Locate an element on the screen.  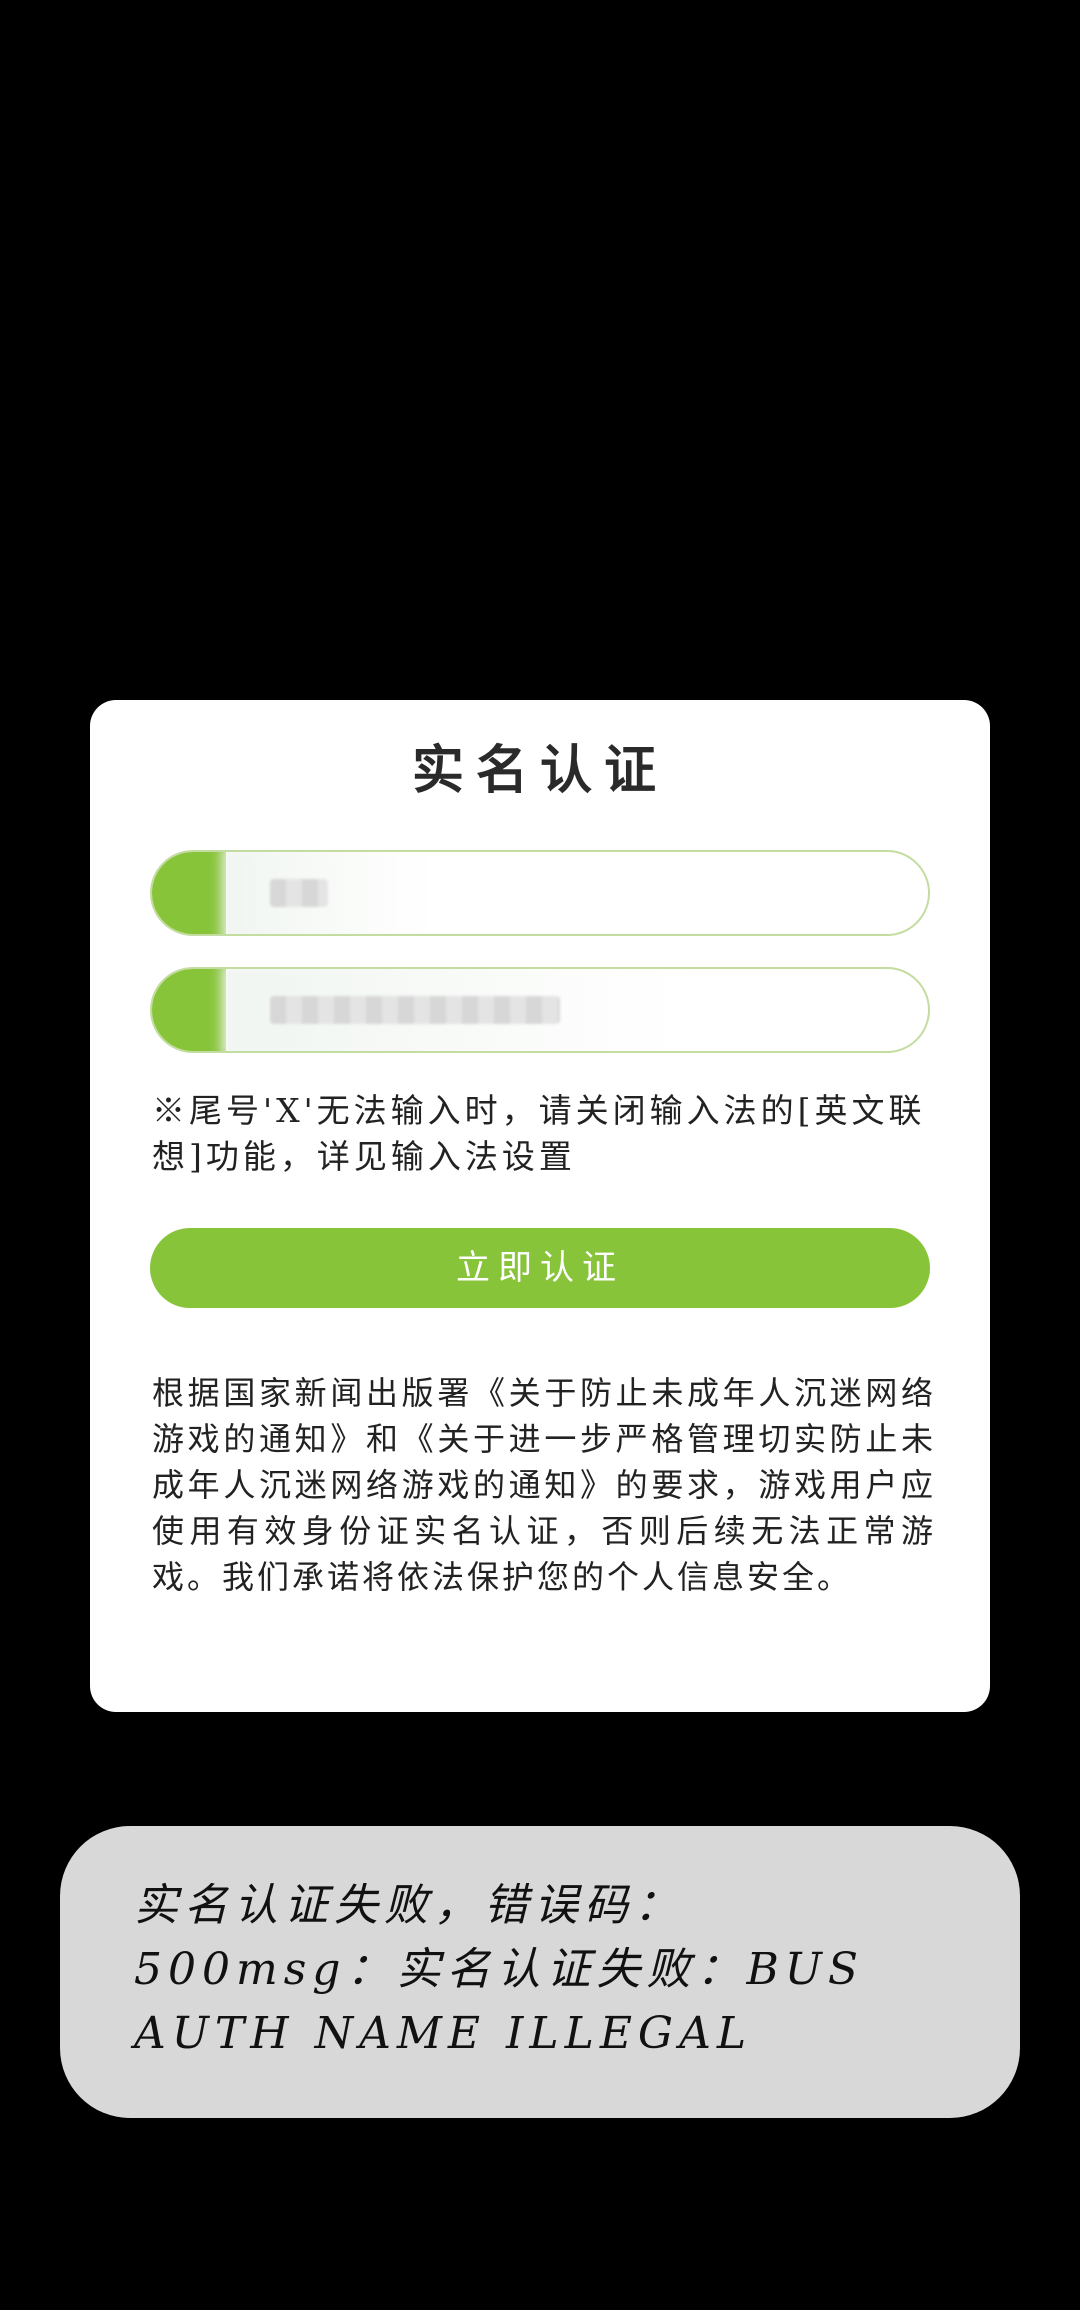
id-number-input is located at coordinates (540, 1010).